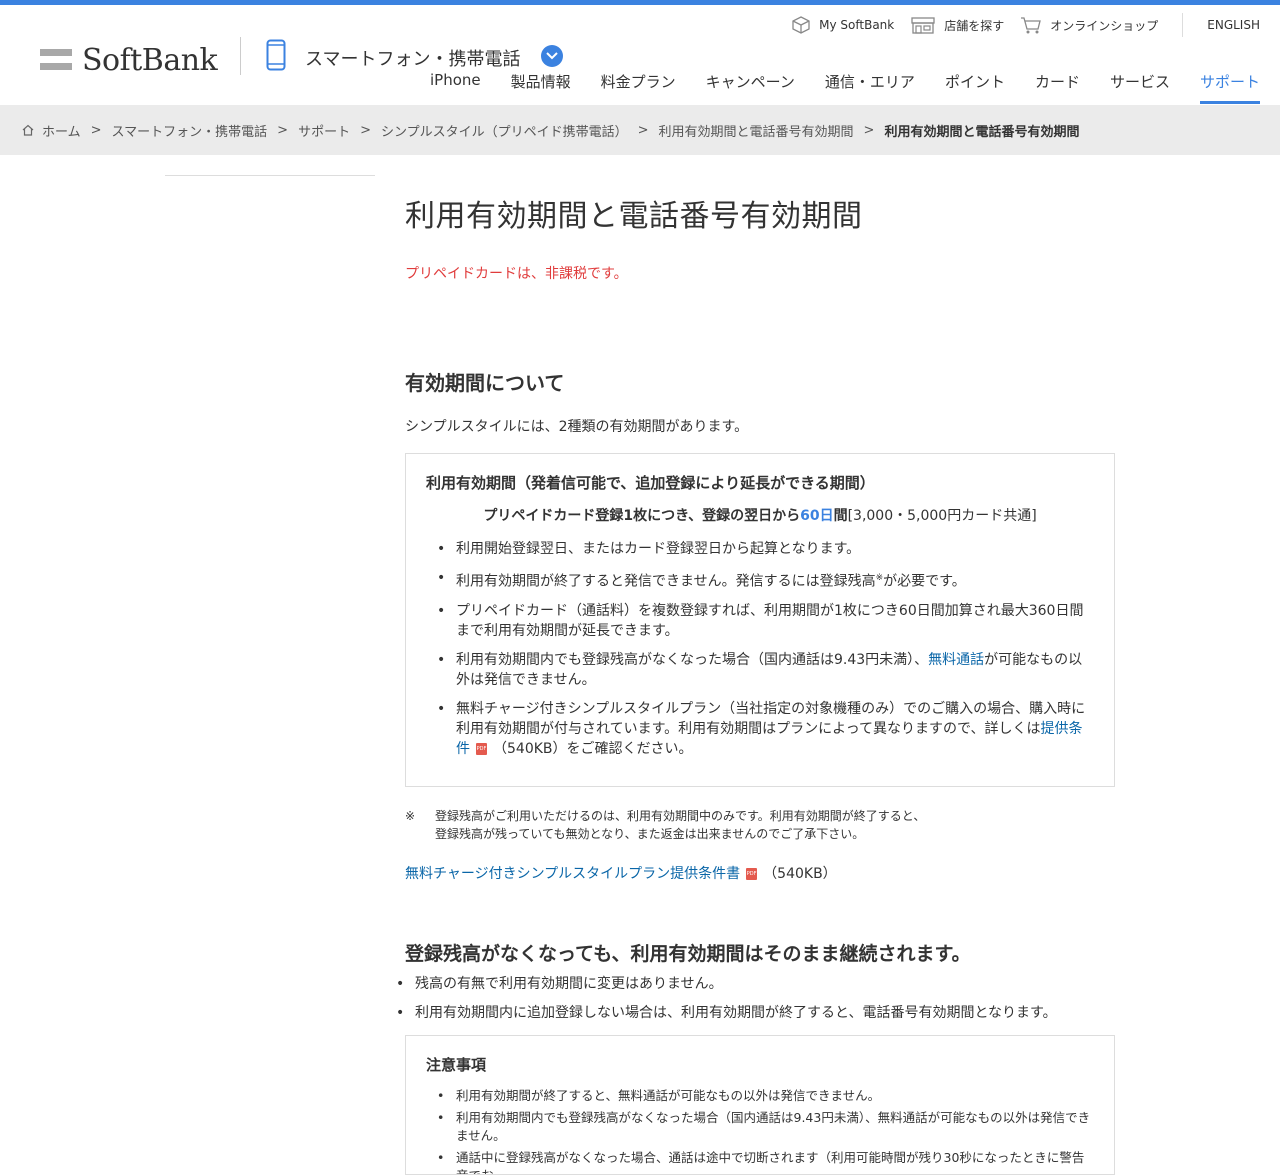 The height and width of the screenshot is (1175, 1280). What do you see at coordinates (1183, 25) in the screenshot?
I see `utility-divider` at bounding box center [1183, 25].